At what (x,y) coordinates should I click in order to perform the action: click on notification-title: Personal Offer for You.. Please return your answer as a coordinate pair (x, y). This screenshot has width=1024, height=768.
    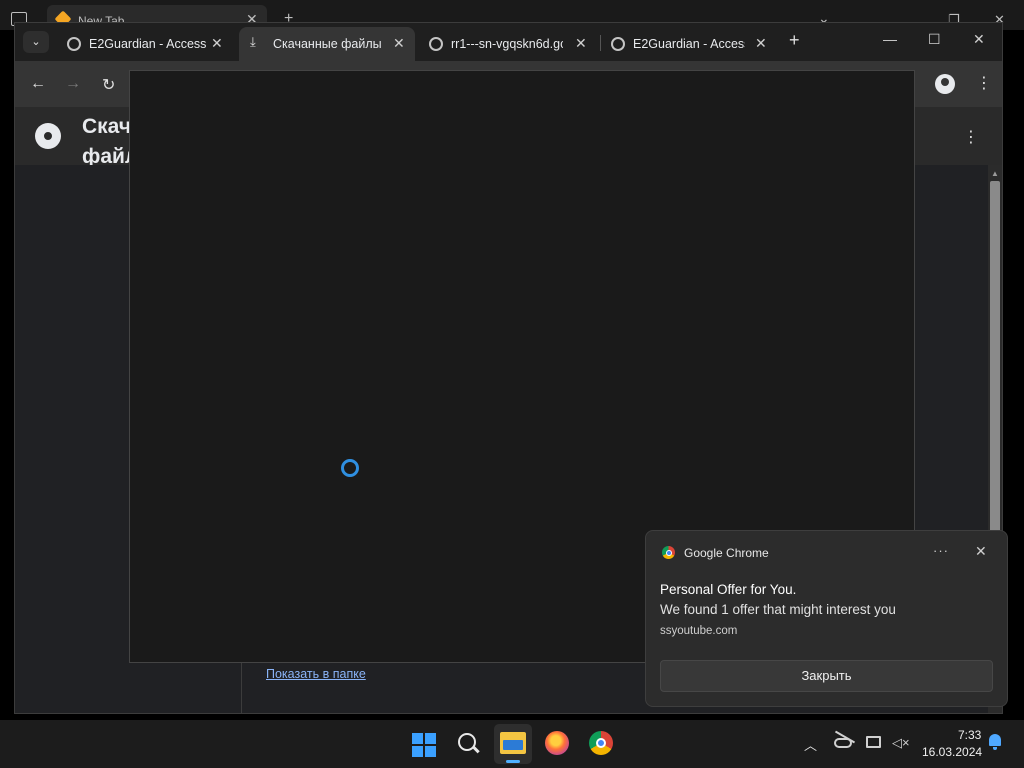
    Looking at the image, I should click on (728, 589).